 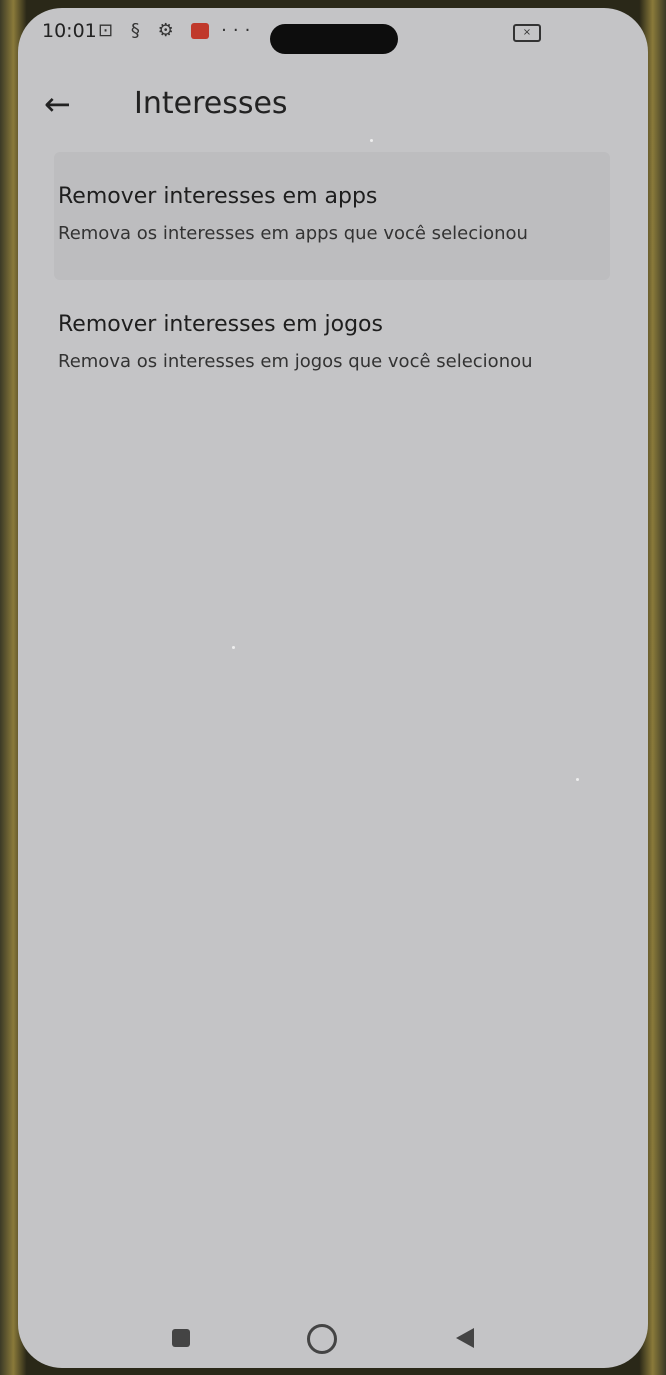 I want to click on status-bar: 10:01 ⊡ § ⚙ ··· ×, so click(x=333, y=33).